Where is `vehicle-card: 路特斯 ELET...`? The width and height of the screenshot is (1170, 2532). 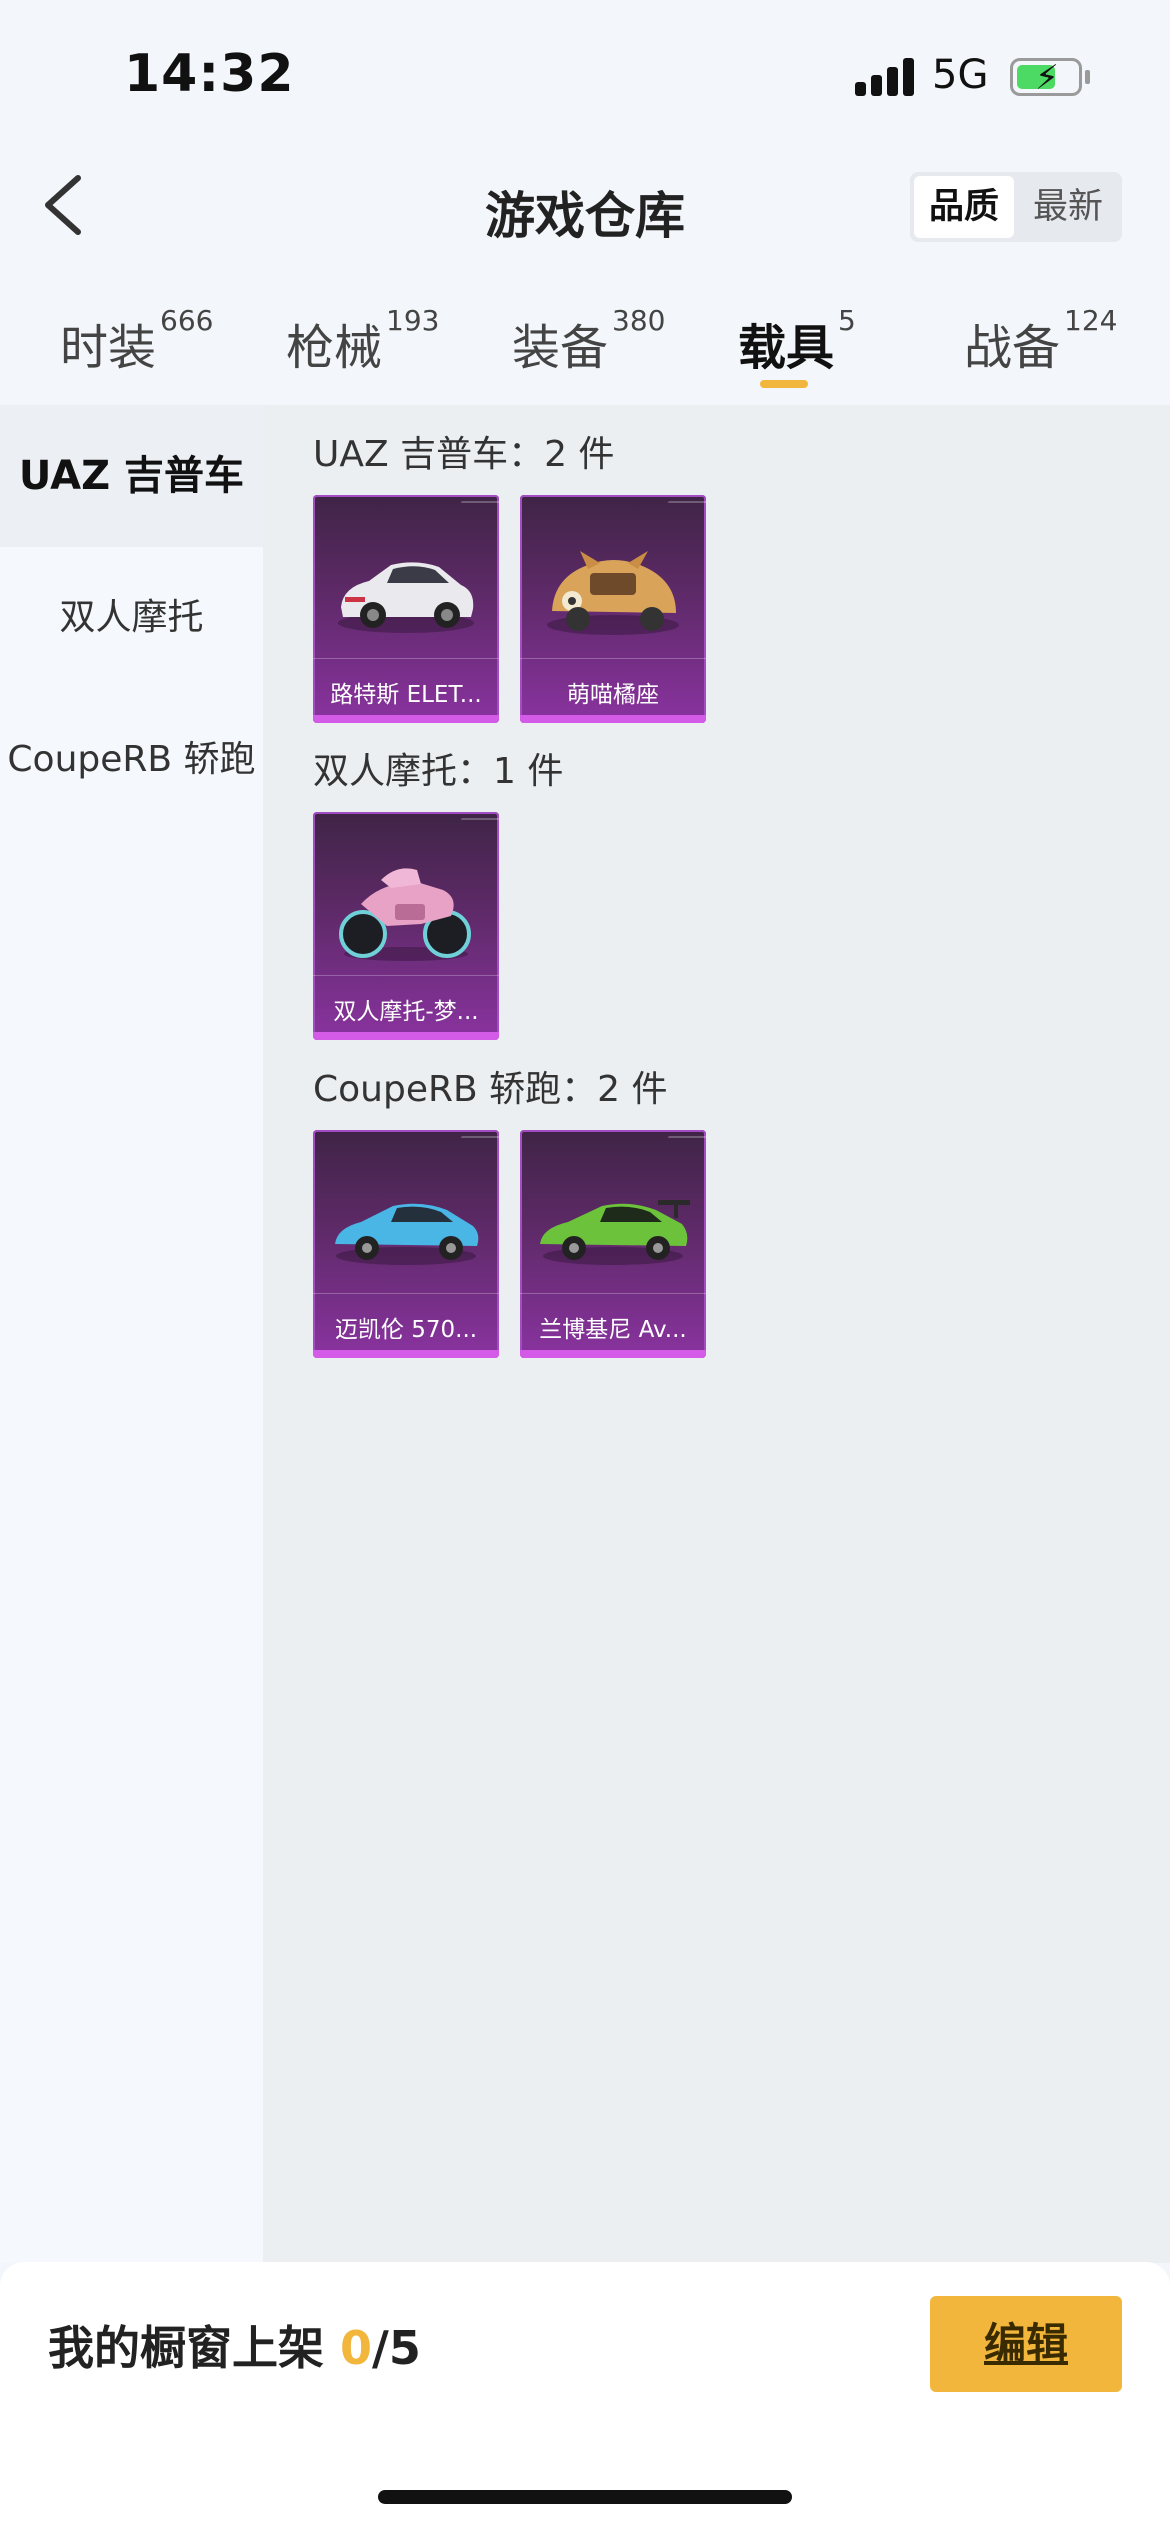
vehicle-card: 路特斯 ELET... is located at coordinates (406, 609).